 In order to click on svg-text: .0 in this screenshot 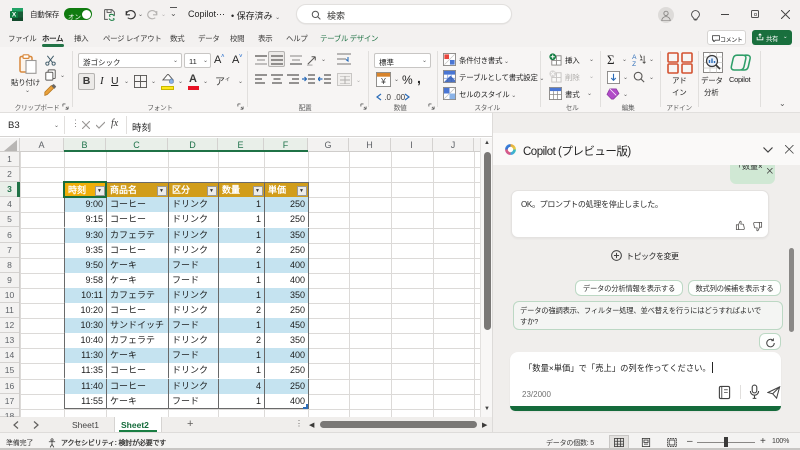, I will do `click(387, 97)`.